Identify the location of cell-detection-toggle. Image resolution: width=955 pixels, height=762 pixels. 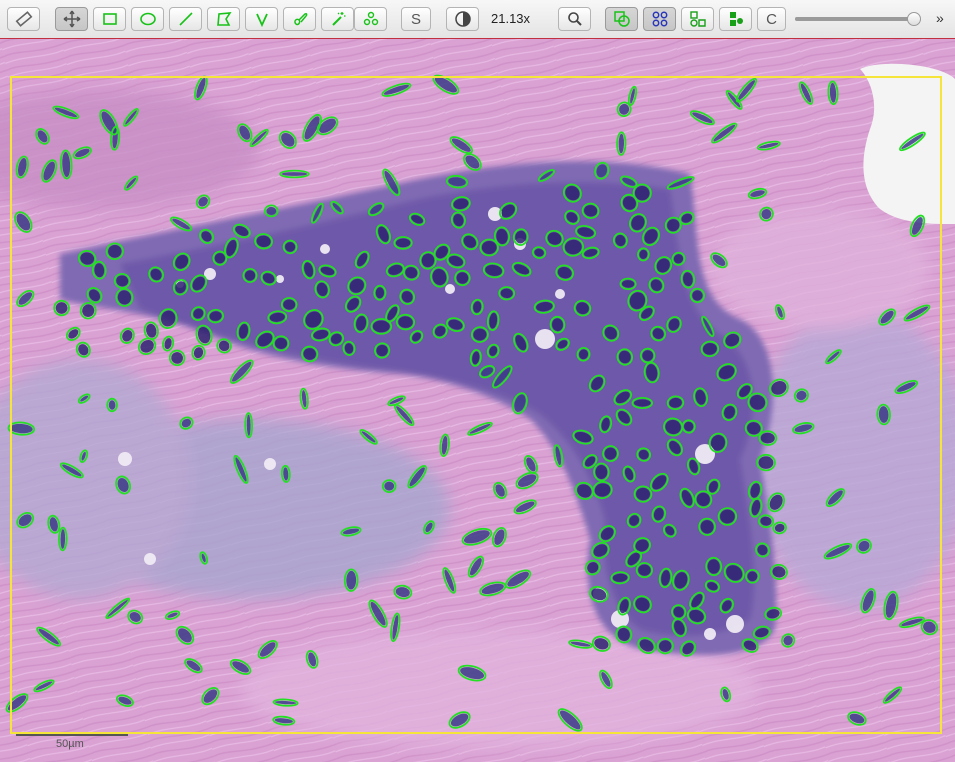
(659, 19).